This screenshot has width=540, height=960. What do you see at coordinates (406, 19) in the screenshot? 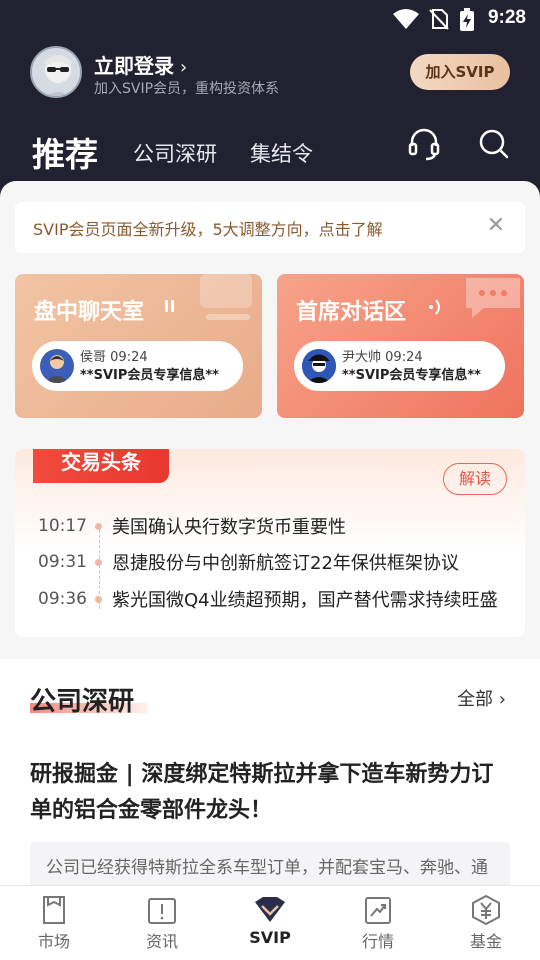
I see `wifi-icon` at bounding box center [406, 19].